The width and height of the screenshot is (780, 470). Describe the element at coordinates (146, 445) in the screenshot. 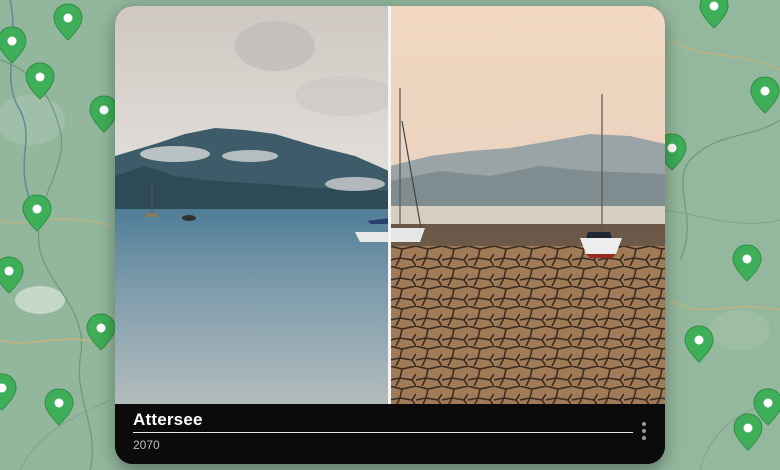

I see `year-label: 2070` at that location.